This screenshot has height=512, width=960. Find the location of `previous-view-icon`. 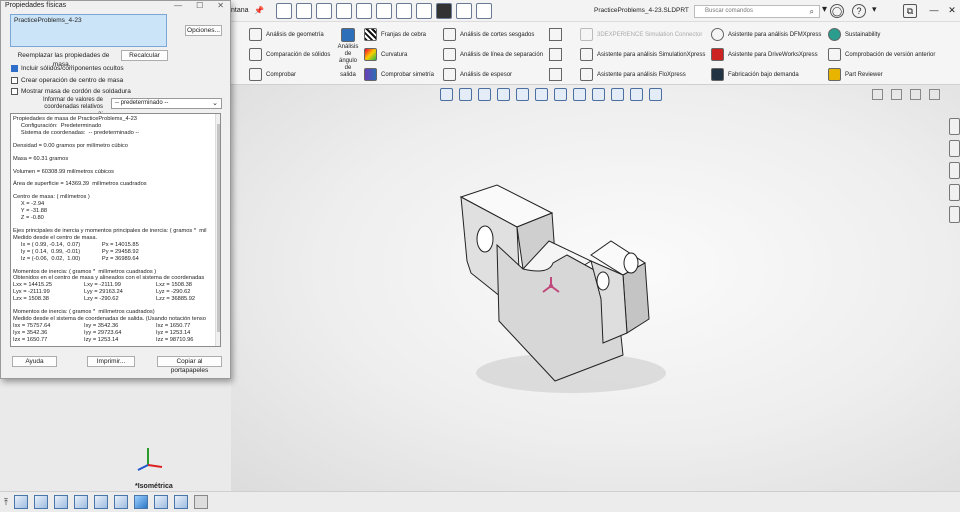

previous-view-icon is located at coordinates (522, 94).